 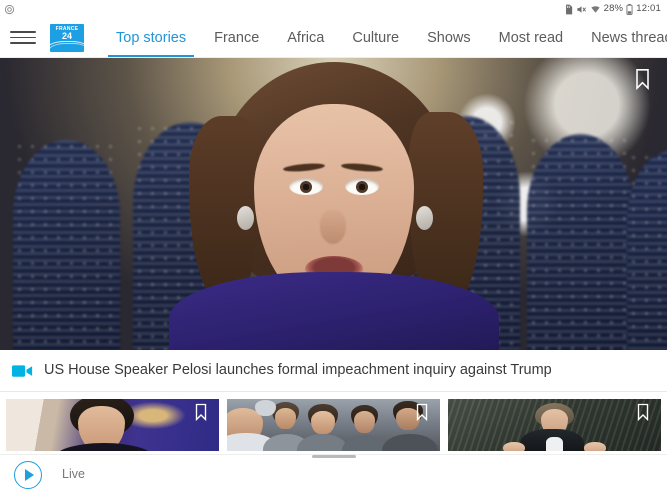 What do you see at coordinates (73, 474) in the screenshot?
I see `live-label: Live` at bounding box center [73, 474].